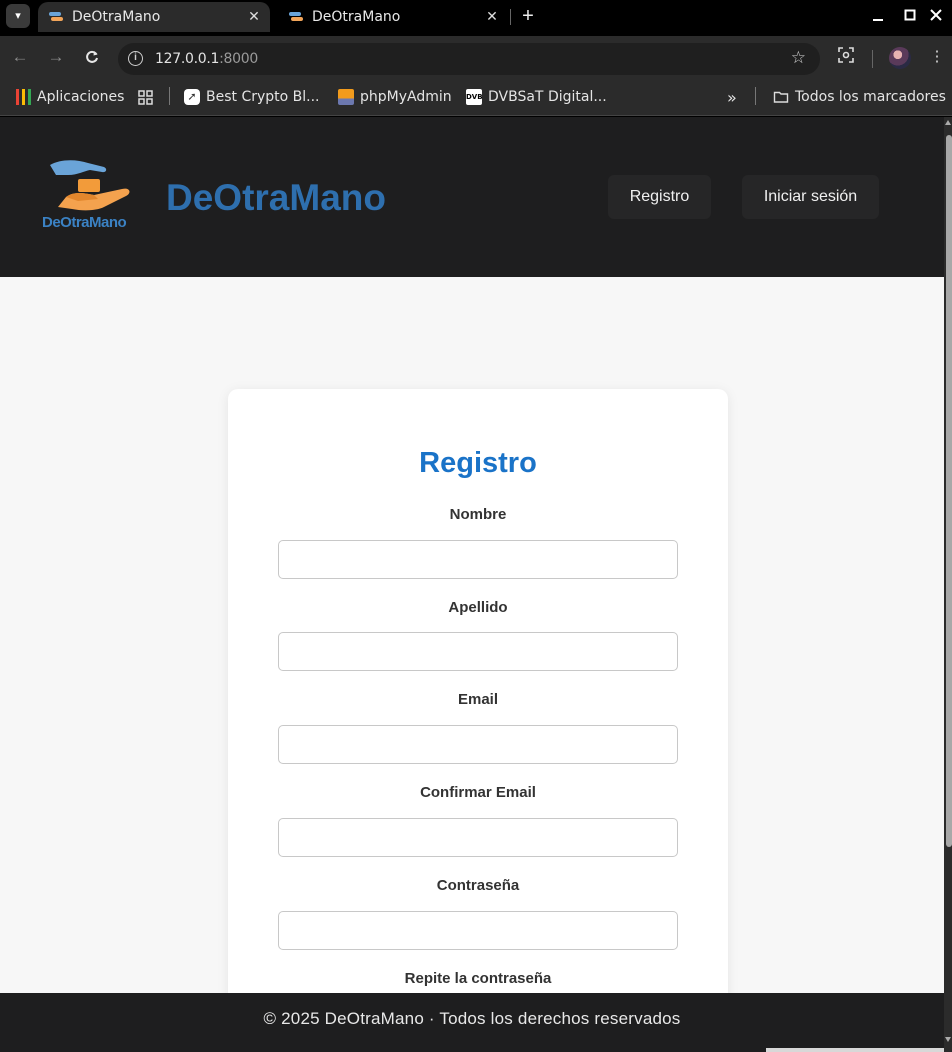 Image resolution: width=952 pixels, height=1052 pixels. I want to click on toolbar-divider, so click(872, 59).